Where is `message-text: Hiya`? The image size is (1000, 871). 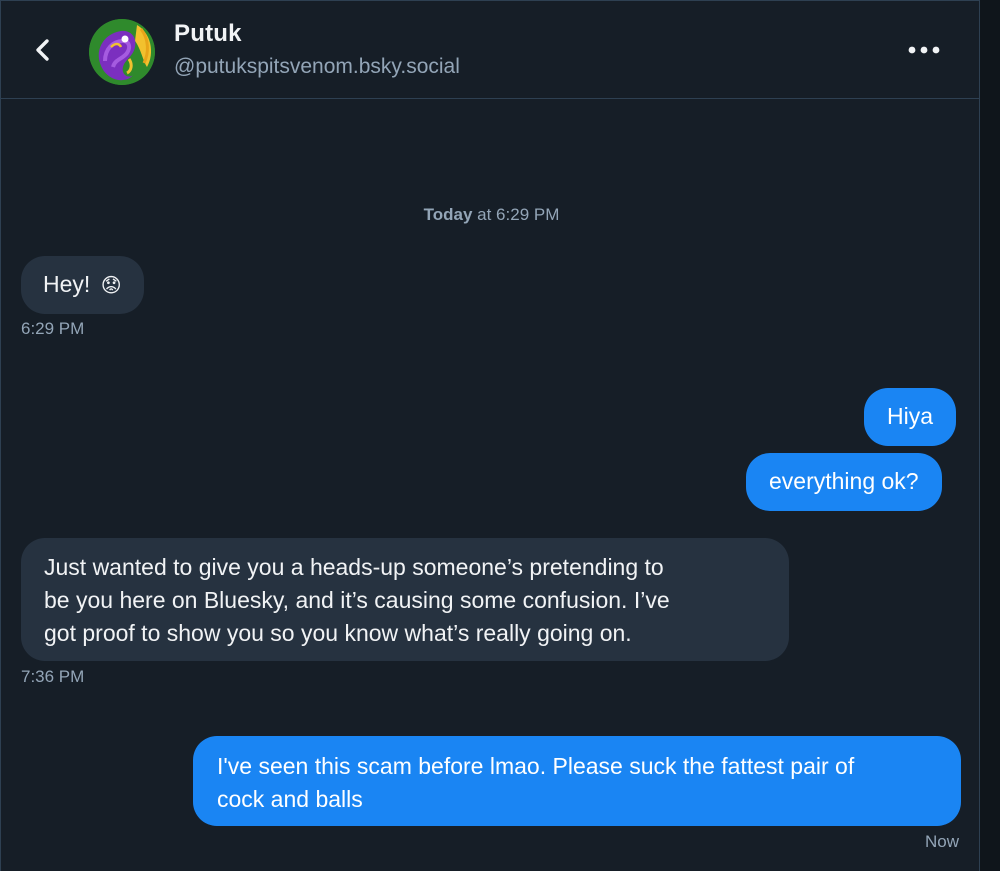
message-text: Hiya is located at coordinates (910, 416).